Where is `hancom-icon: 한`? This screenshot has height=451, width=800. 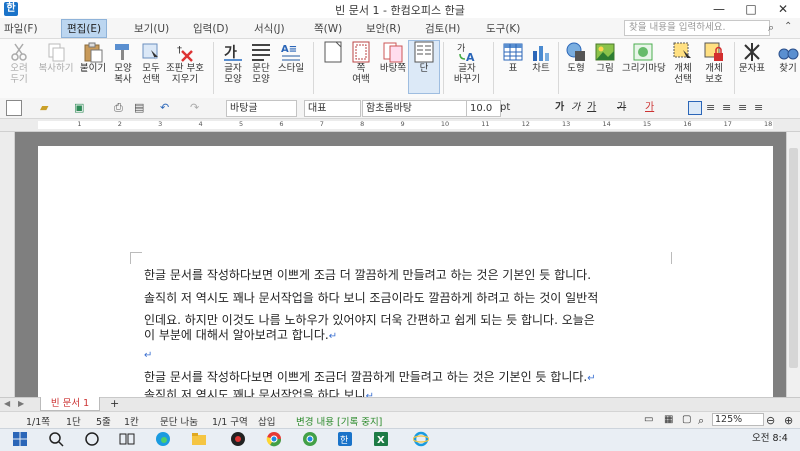
hancom-icon: 한 is located at coordinates (345, 439).